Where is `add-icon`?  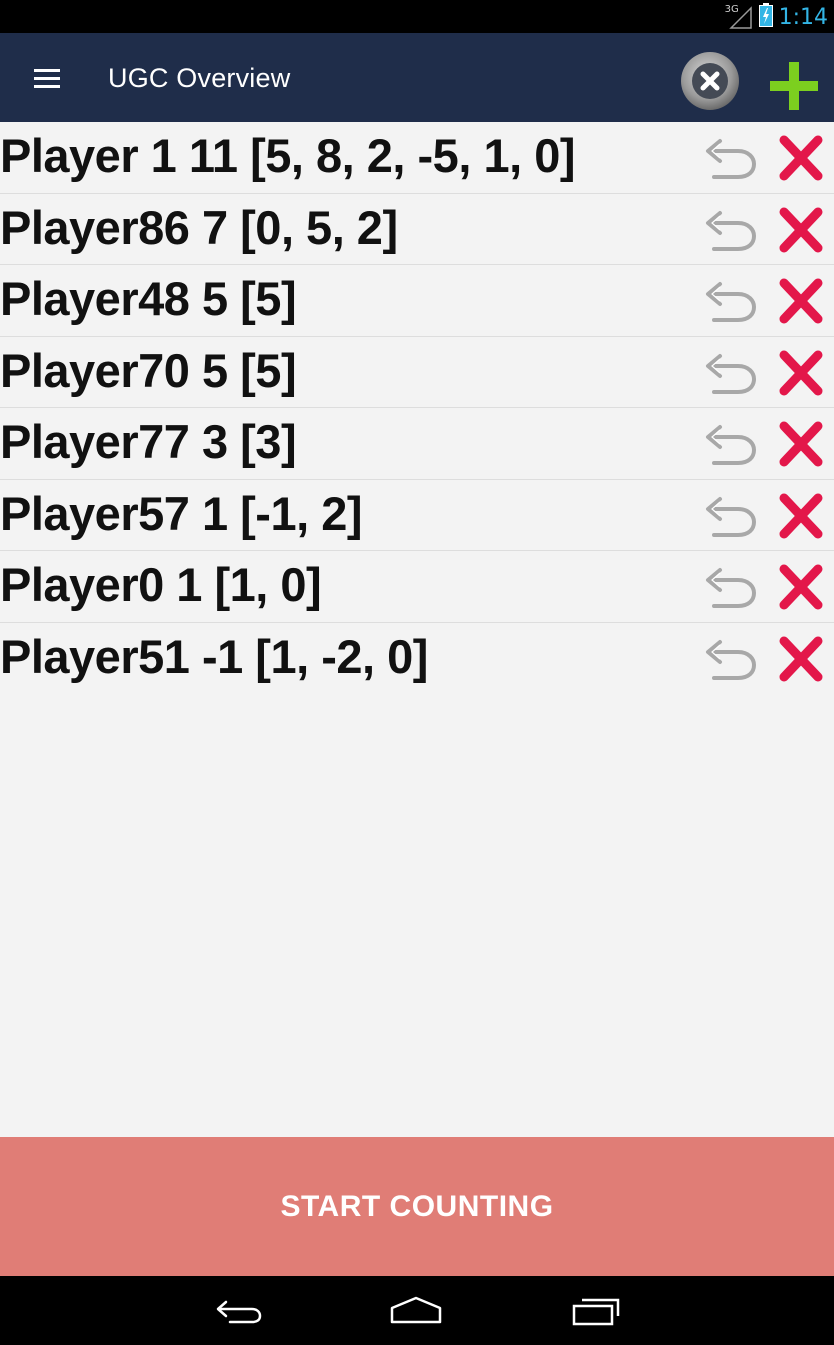 add-icon is located at coordinates (794, 86).